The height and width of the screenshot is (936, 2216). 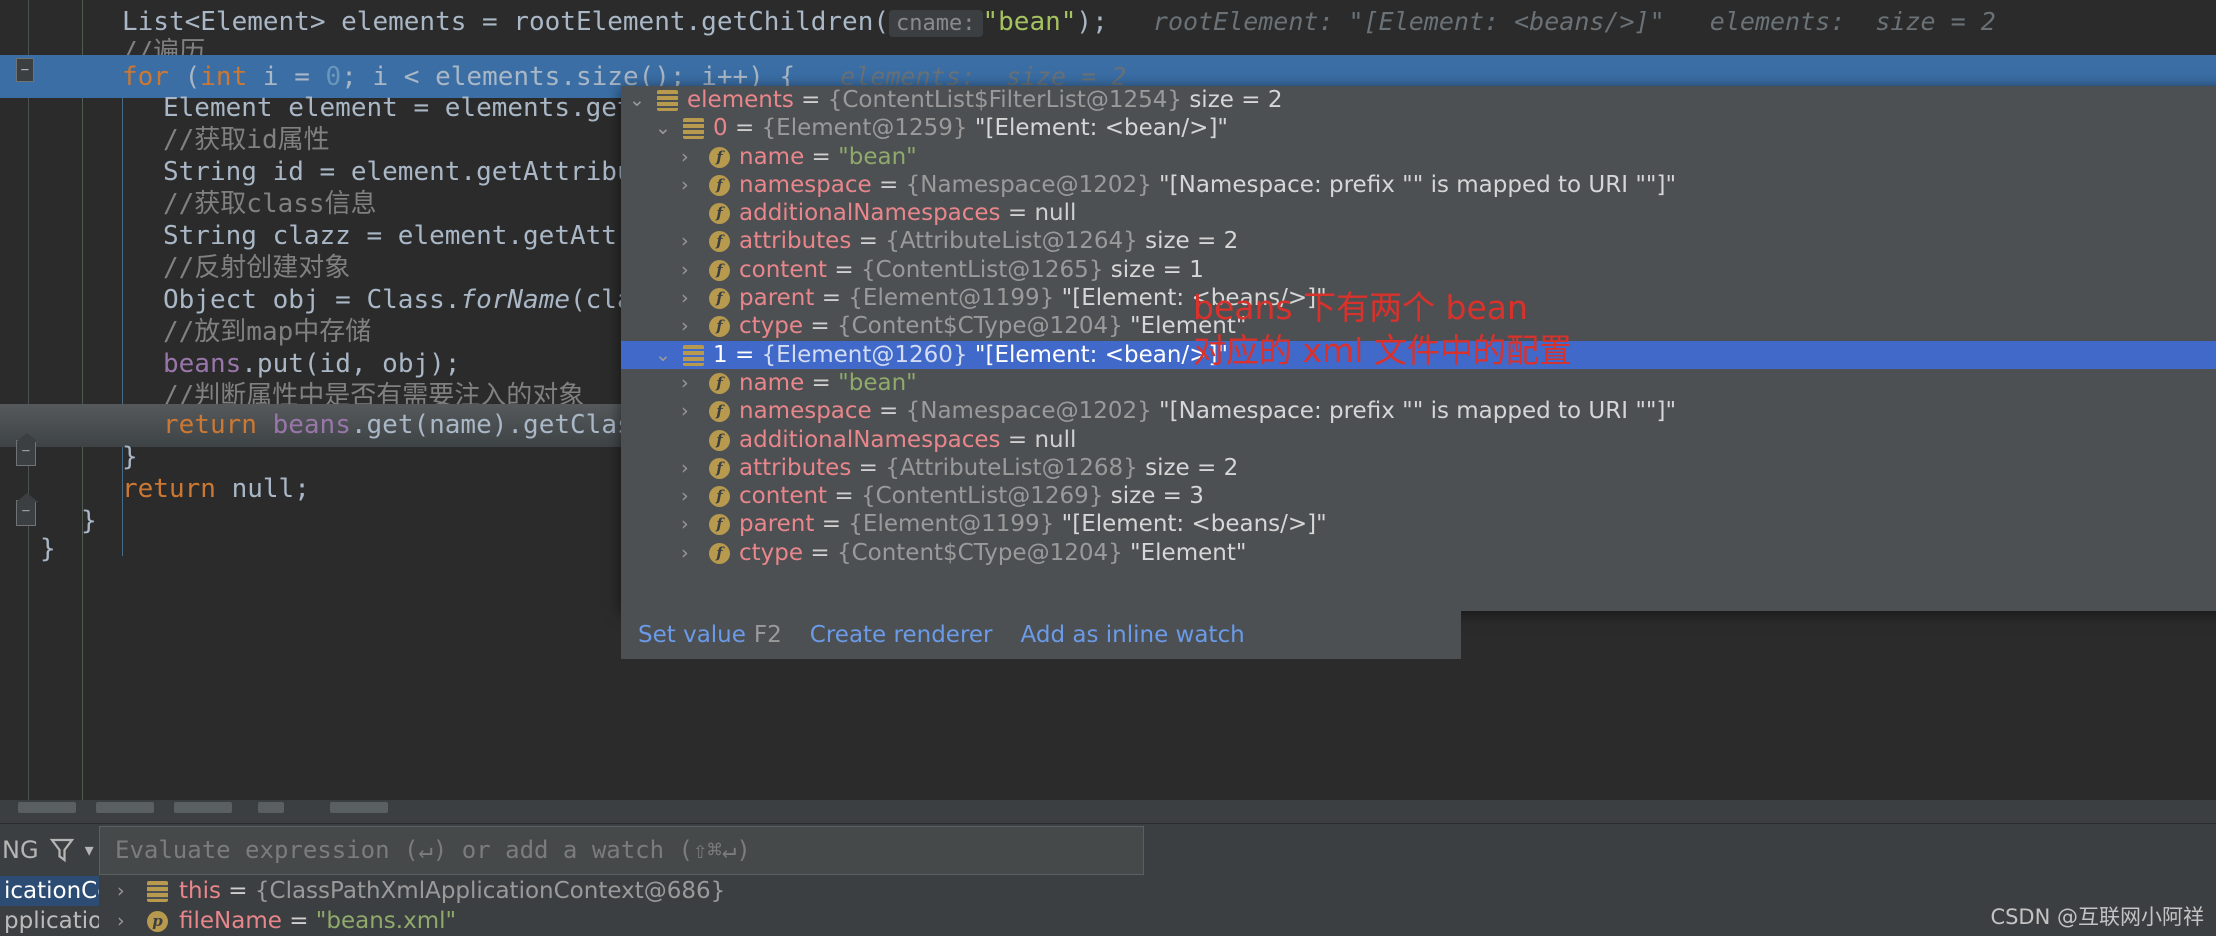 What do you see at coordinates (901, 635) in the screenshot?
I see `create-renderer-link: Create renderer` at bounding box center [901, 635].